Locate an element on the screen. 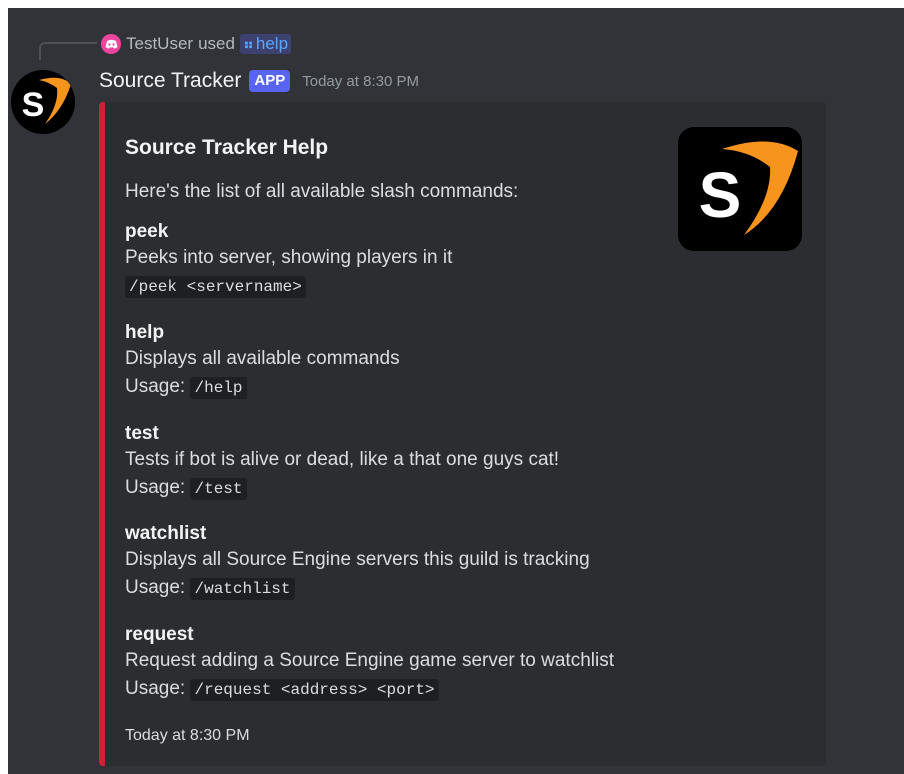 This screenshot has width=904, height=774. slash-command-mention: ⠶ help is located at coordinates (265, 44).